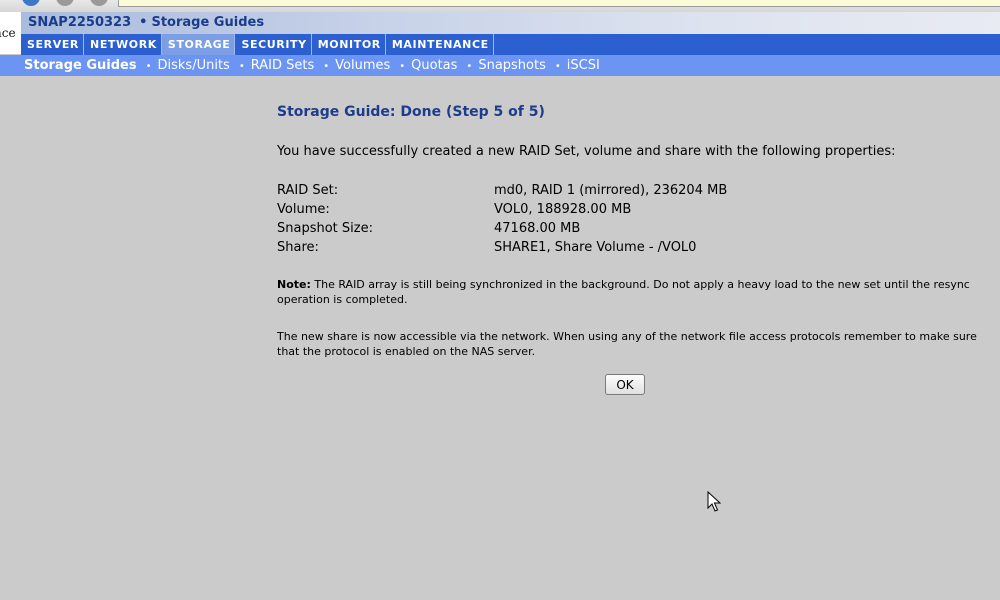 The width and height of the screenshot is (1000, 600). I want to click on page-icon, so click(99, 3).